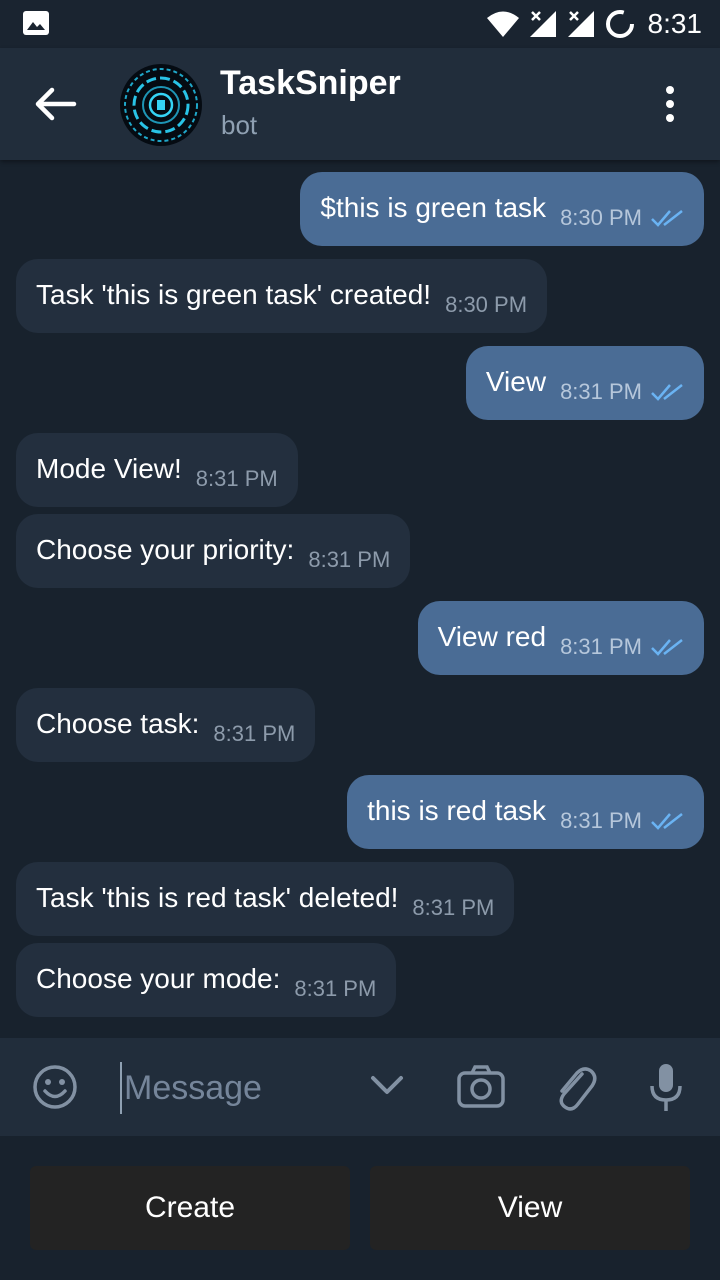  I want to click on message-bubble-outgoing: View red 8:31 PM, so click(560, 638).